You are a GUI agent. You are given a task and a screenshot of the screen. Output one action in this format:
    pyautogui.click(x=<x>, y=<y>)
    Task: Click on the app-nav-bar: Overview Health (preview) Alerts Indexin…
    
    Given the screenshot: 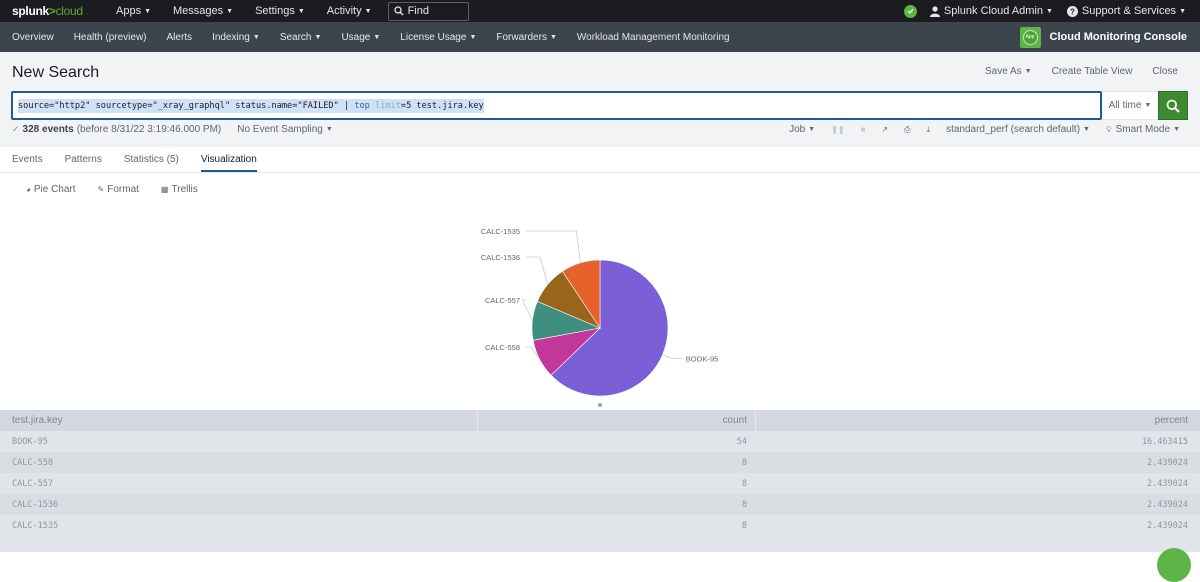 What is the action you would take?
    pyautogui.click(x=600, y=37)
    